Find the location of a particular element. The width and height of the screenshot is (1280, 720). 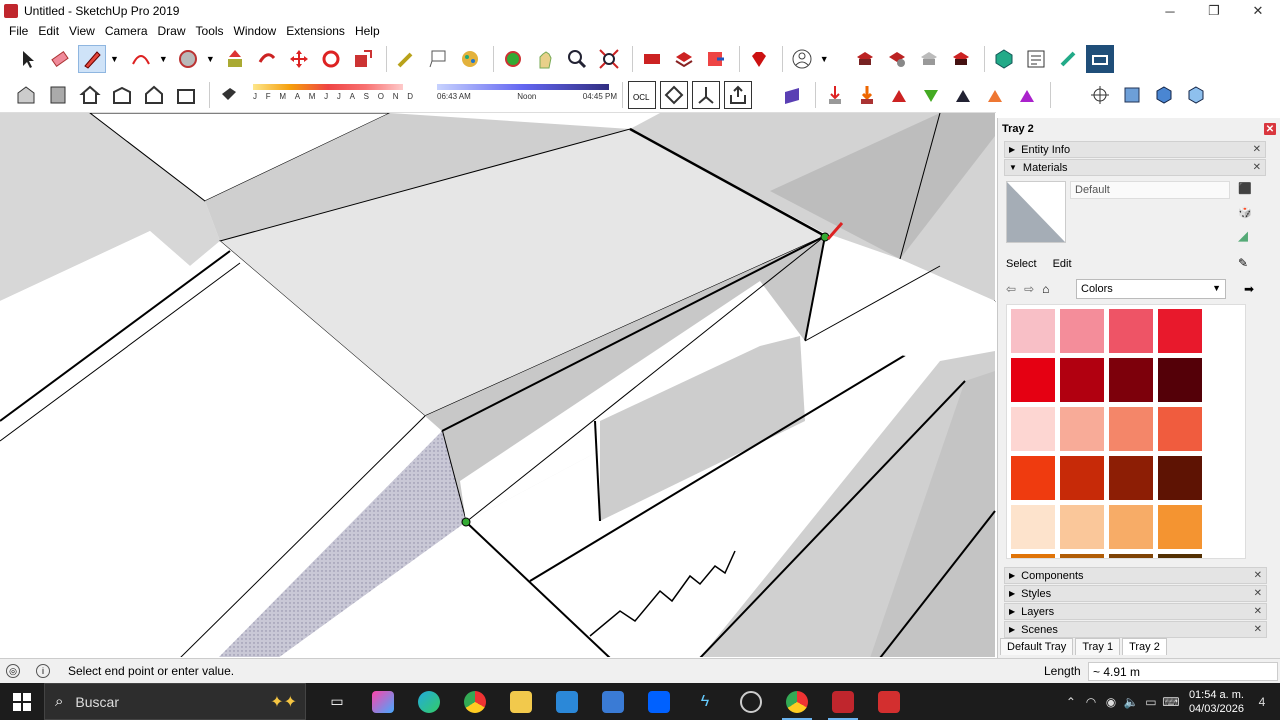

app-bolt-button: ϟ is located at coordinates (705, 701).